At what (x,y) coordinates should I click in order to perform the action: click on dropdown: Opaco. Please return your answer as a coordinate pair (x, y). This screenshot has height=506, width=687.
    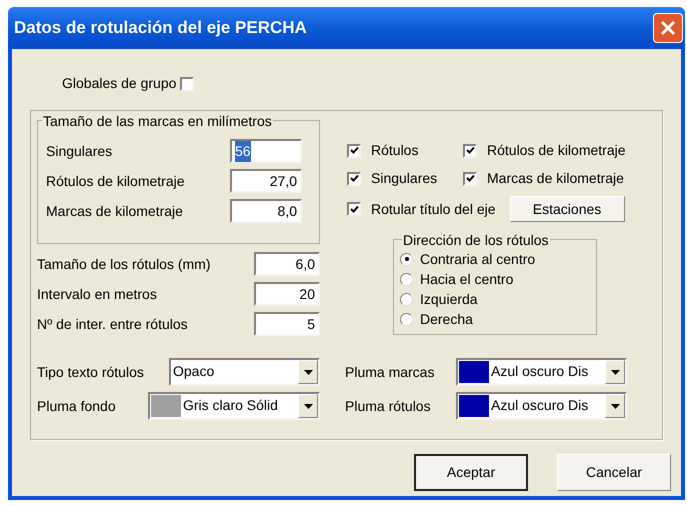
    Looking at the image, I should click on (244, 372).